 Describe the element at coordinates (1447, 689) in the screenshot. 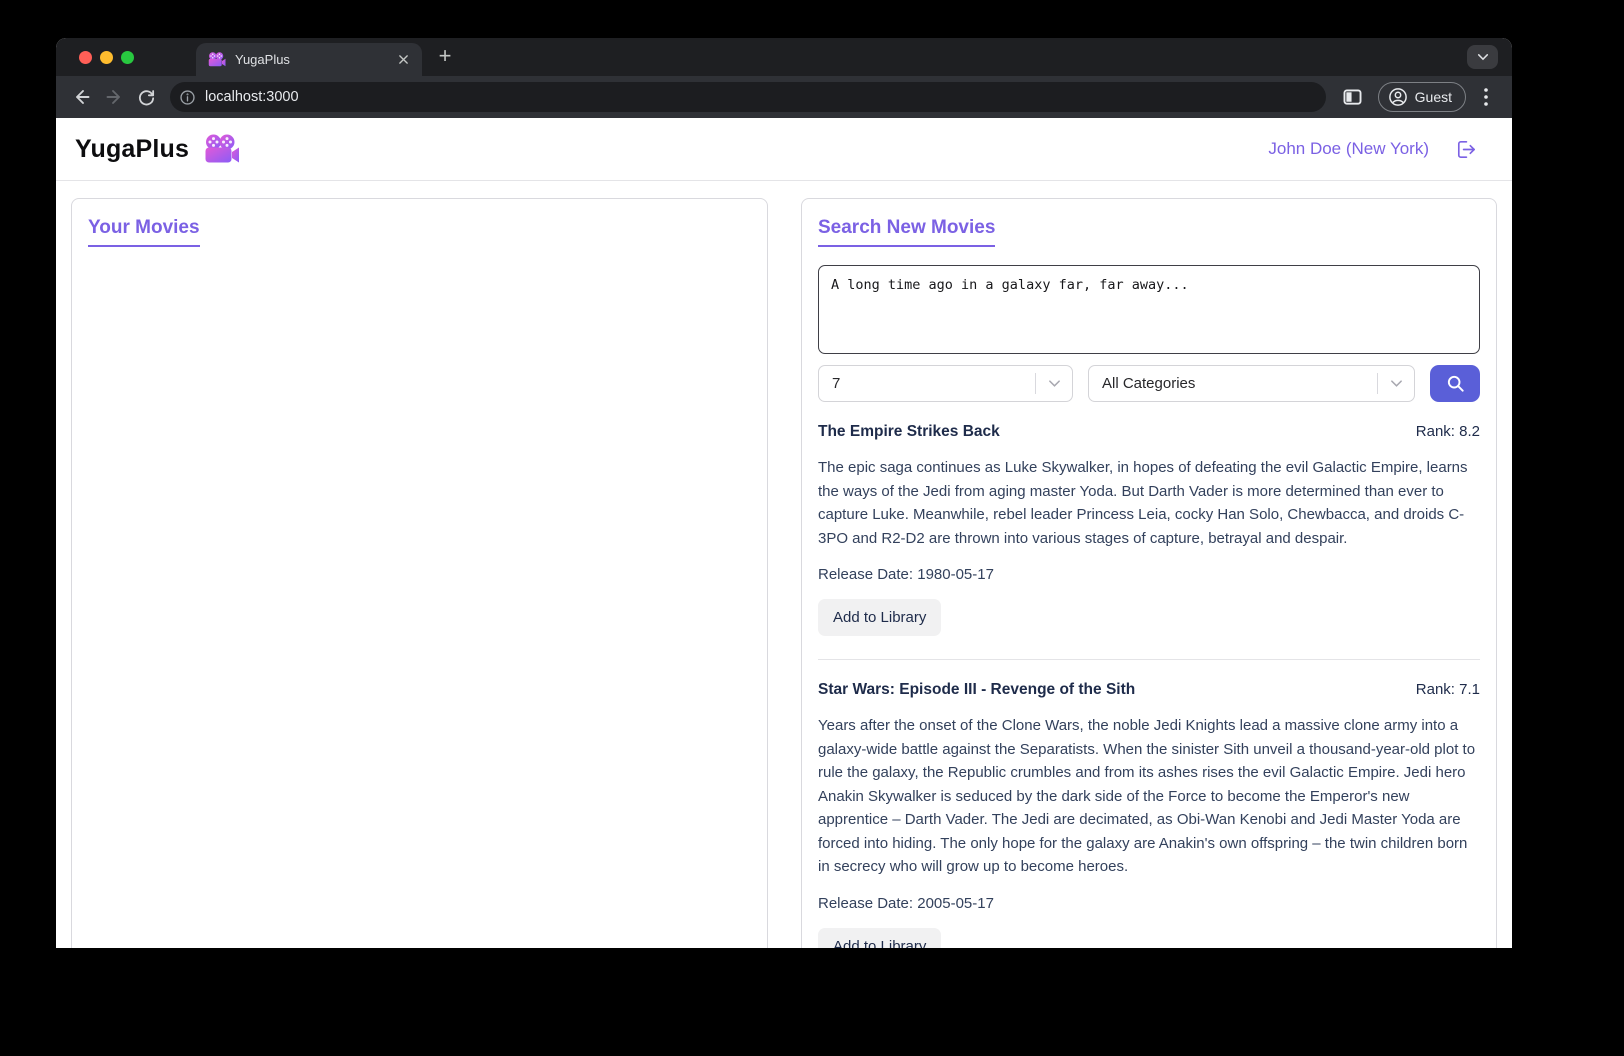

I see `movie-rank: Rank: 7.1` at that location.